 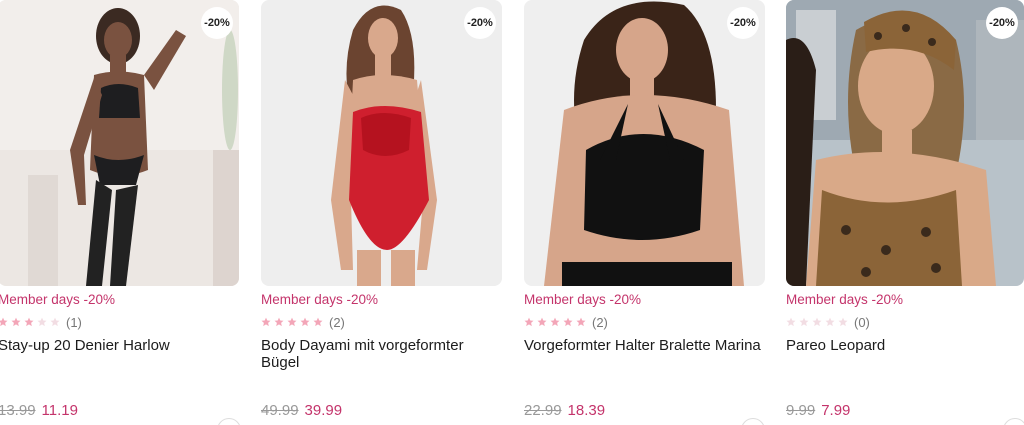 I want to click on rating: (1), so click(x=41, y=322).